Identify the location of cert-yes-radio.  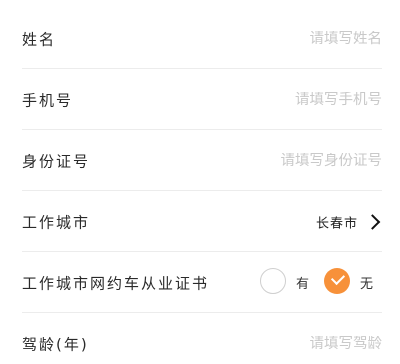
(273, 280).